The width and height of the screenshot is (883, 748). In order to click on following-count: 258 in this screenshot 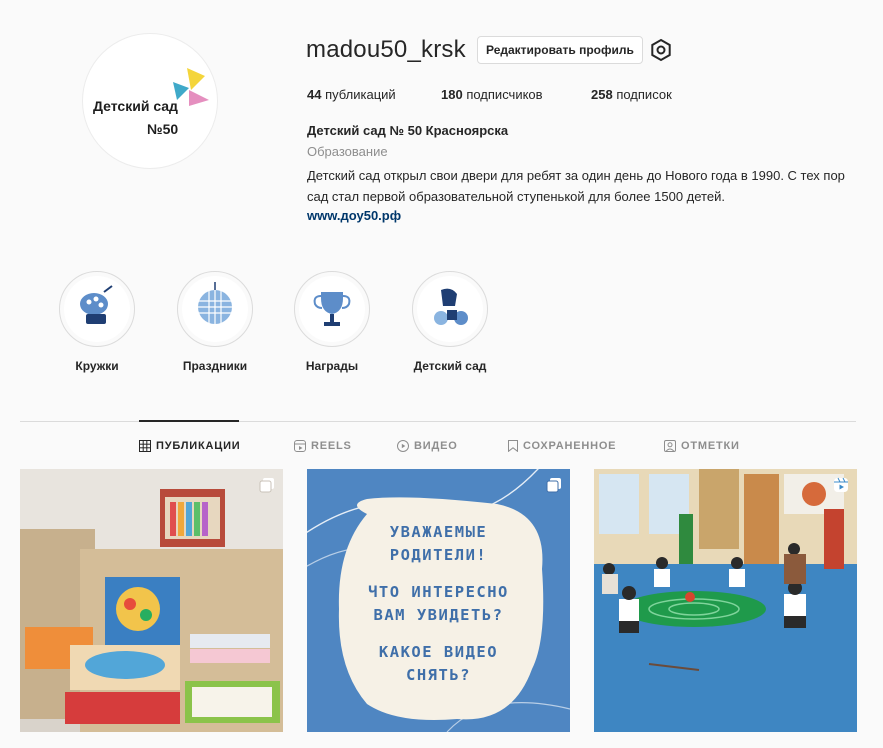, I will do `click(602, 94)`.